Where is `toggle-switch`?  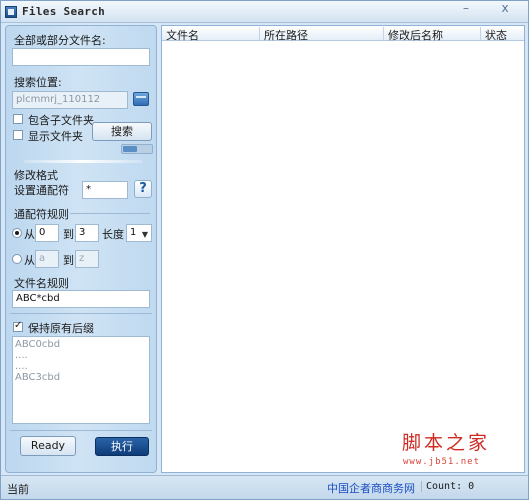
toggle-switch is located at coordinates (137, 149).